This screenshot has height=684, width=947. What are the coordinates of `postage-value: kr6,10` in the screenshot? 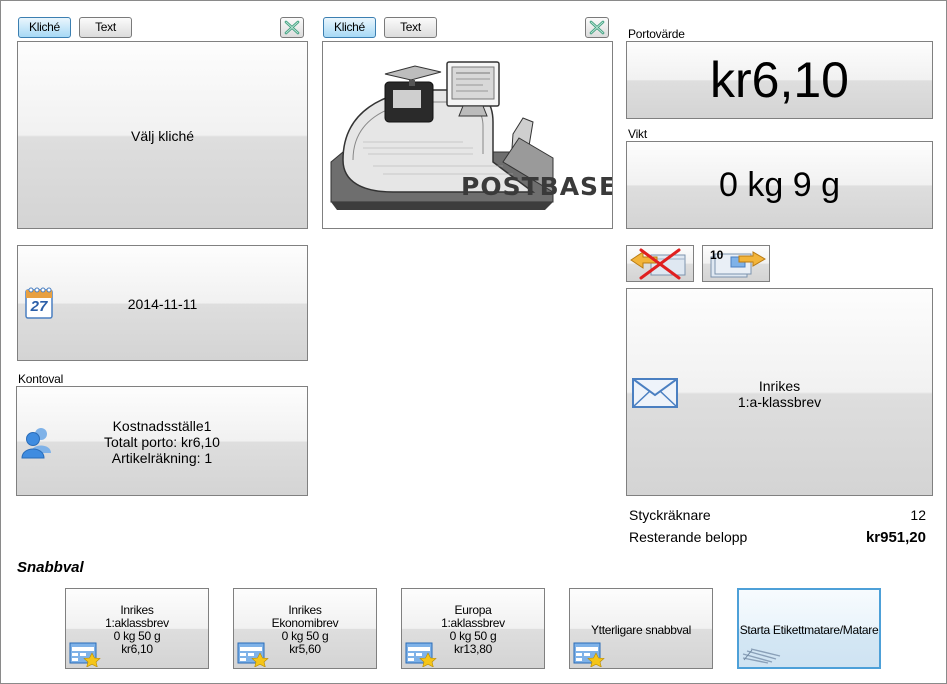 It's located at (779, 80).